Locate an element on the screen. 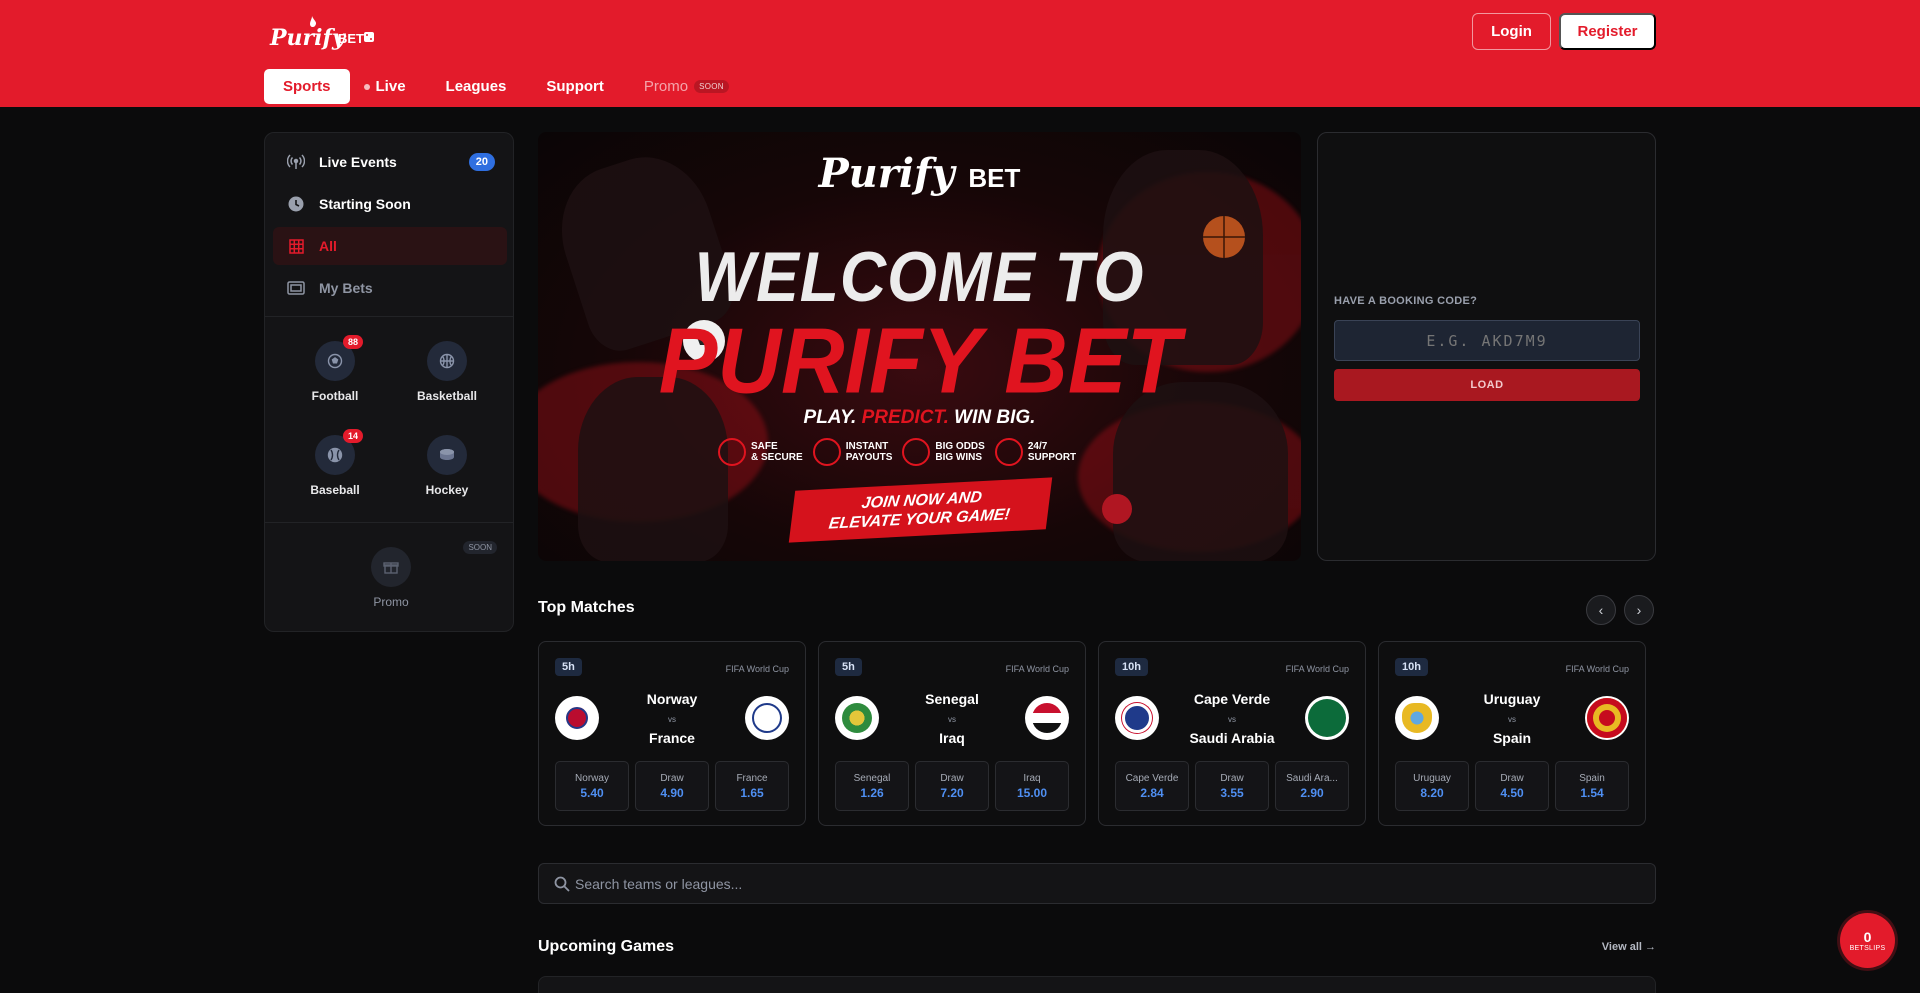 The height and width of the screenshot is (993, 1920). search-input is located at coordinates (1105, 883).